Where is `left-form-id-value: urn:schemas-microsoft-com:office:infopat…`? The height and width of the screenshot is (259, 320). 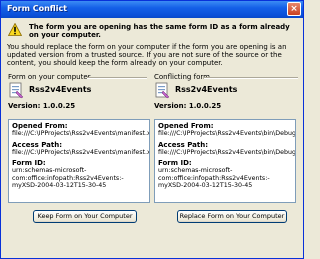
left-form-id-value: urn:schemas-microsoft-com:office:infopat… is located at coordinates (68, 178).